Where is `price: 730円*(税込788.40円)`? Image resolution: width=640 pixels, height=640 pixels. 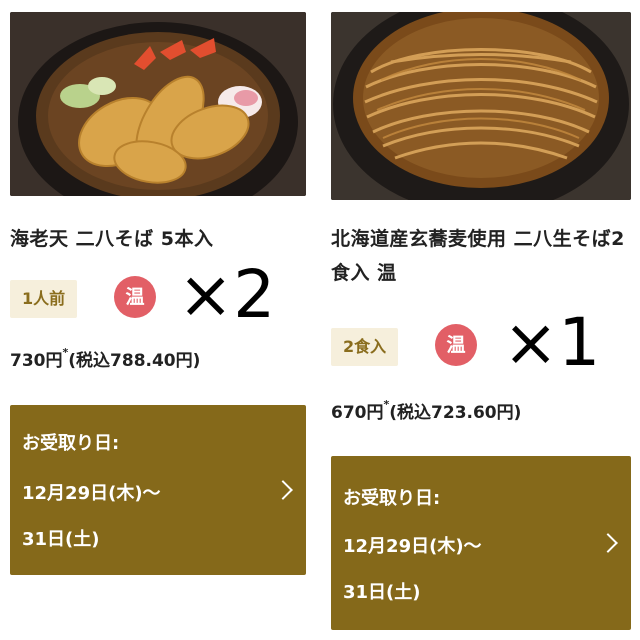 price: 730円*(税込788.40円) is located at coordinates (105, 358).